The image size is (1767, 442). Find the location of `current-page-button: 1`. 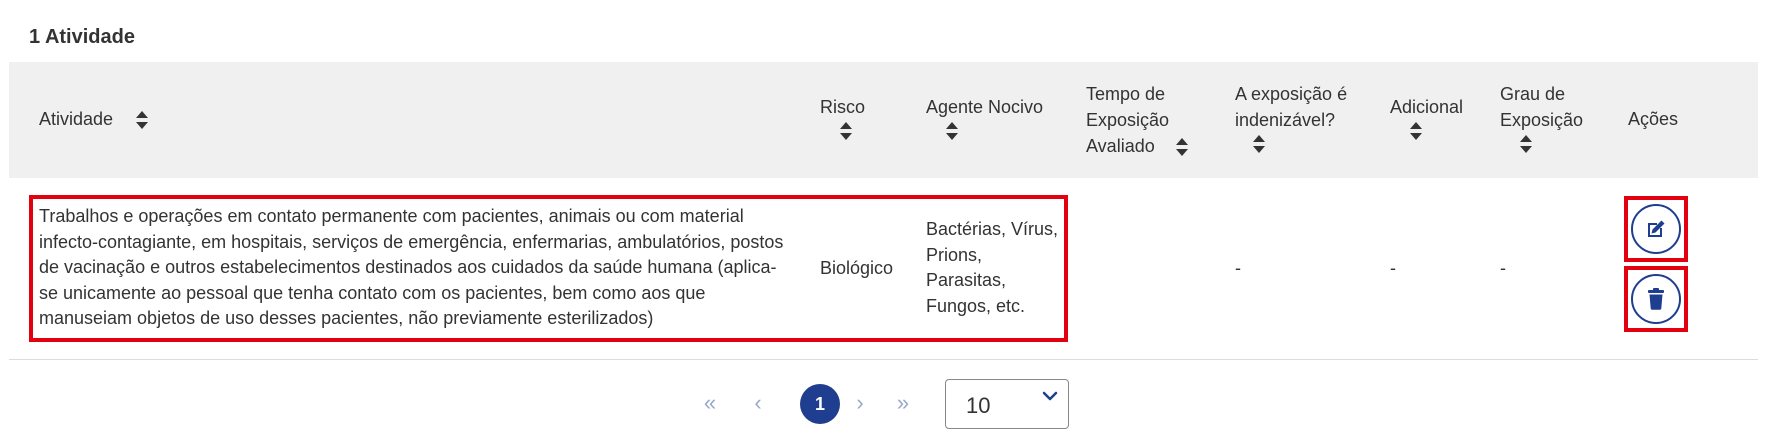

current-page-button: 1 is located at coordinates (820, 404).